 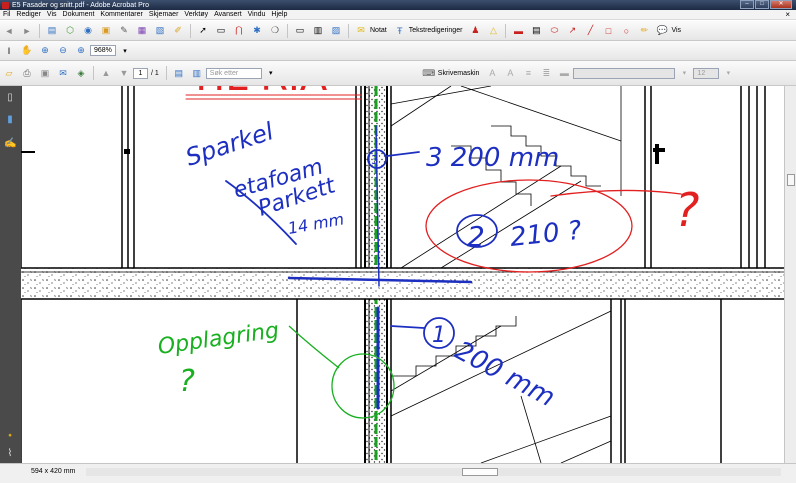 I want to click on menu-rediger: Rediger, so click(x=28, y=14).